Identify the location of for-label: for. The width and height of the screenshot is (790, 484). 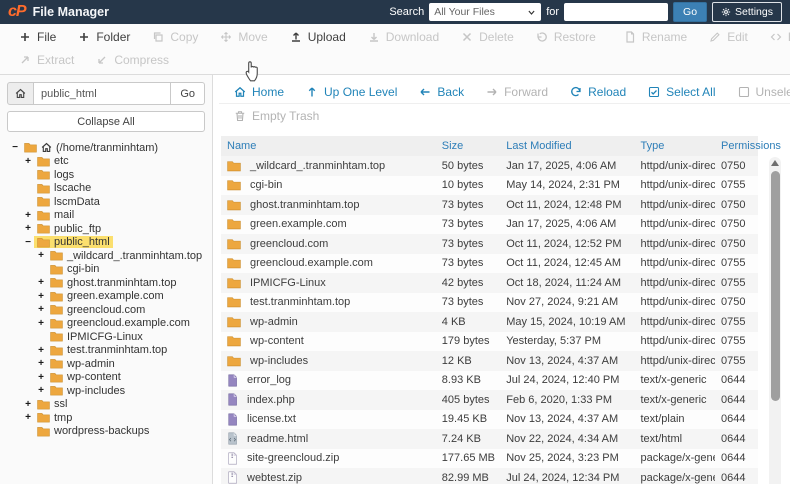
(553, 12).